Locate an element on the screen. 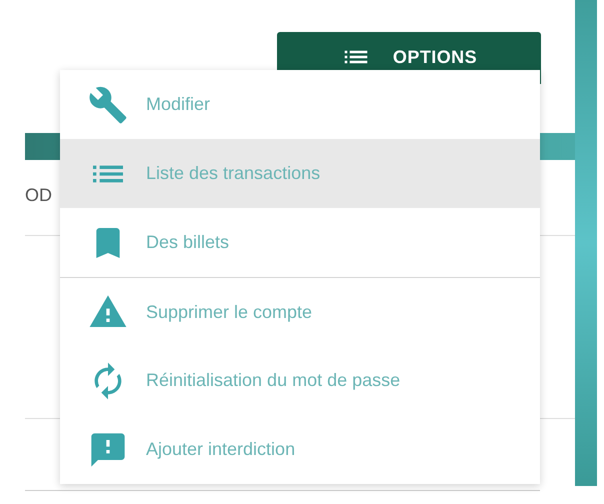 The image size is (604, 504). menu-item: Réinitialisation du mot de passe is located at coordinates (300, 380).